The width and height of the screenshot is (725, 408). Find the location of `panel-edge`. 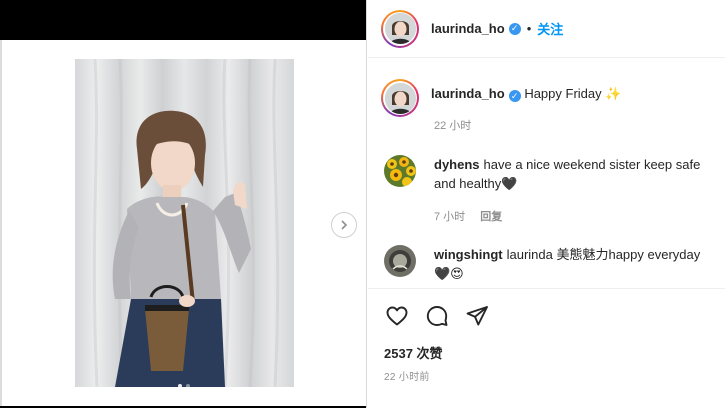

panel-edge is located at coordinates (1, 223).